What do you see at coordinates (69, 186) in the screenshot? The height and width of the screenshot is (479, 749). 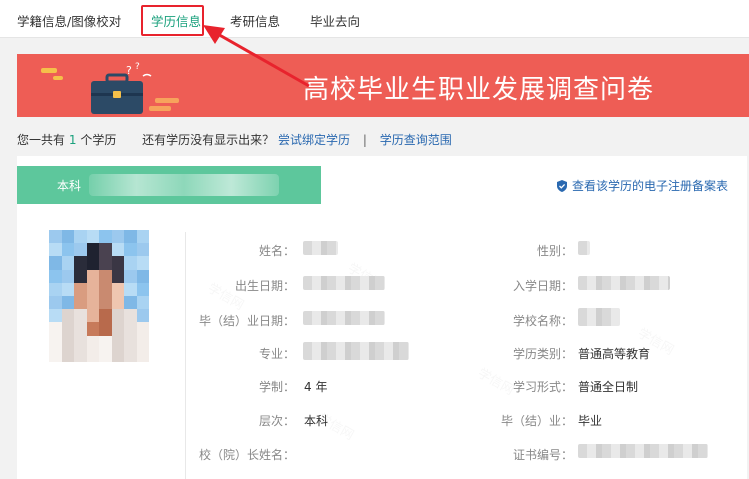 I see `level-tab-label: 本科` at bounding box center [69, 186].